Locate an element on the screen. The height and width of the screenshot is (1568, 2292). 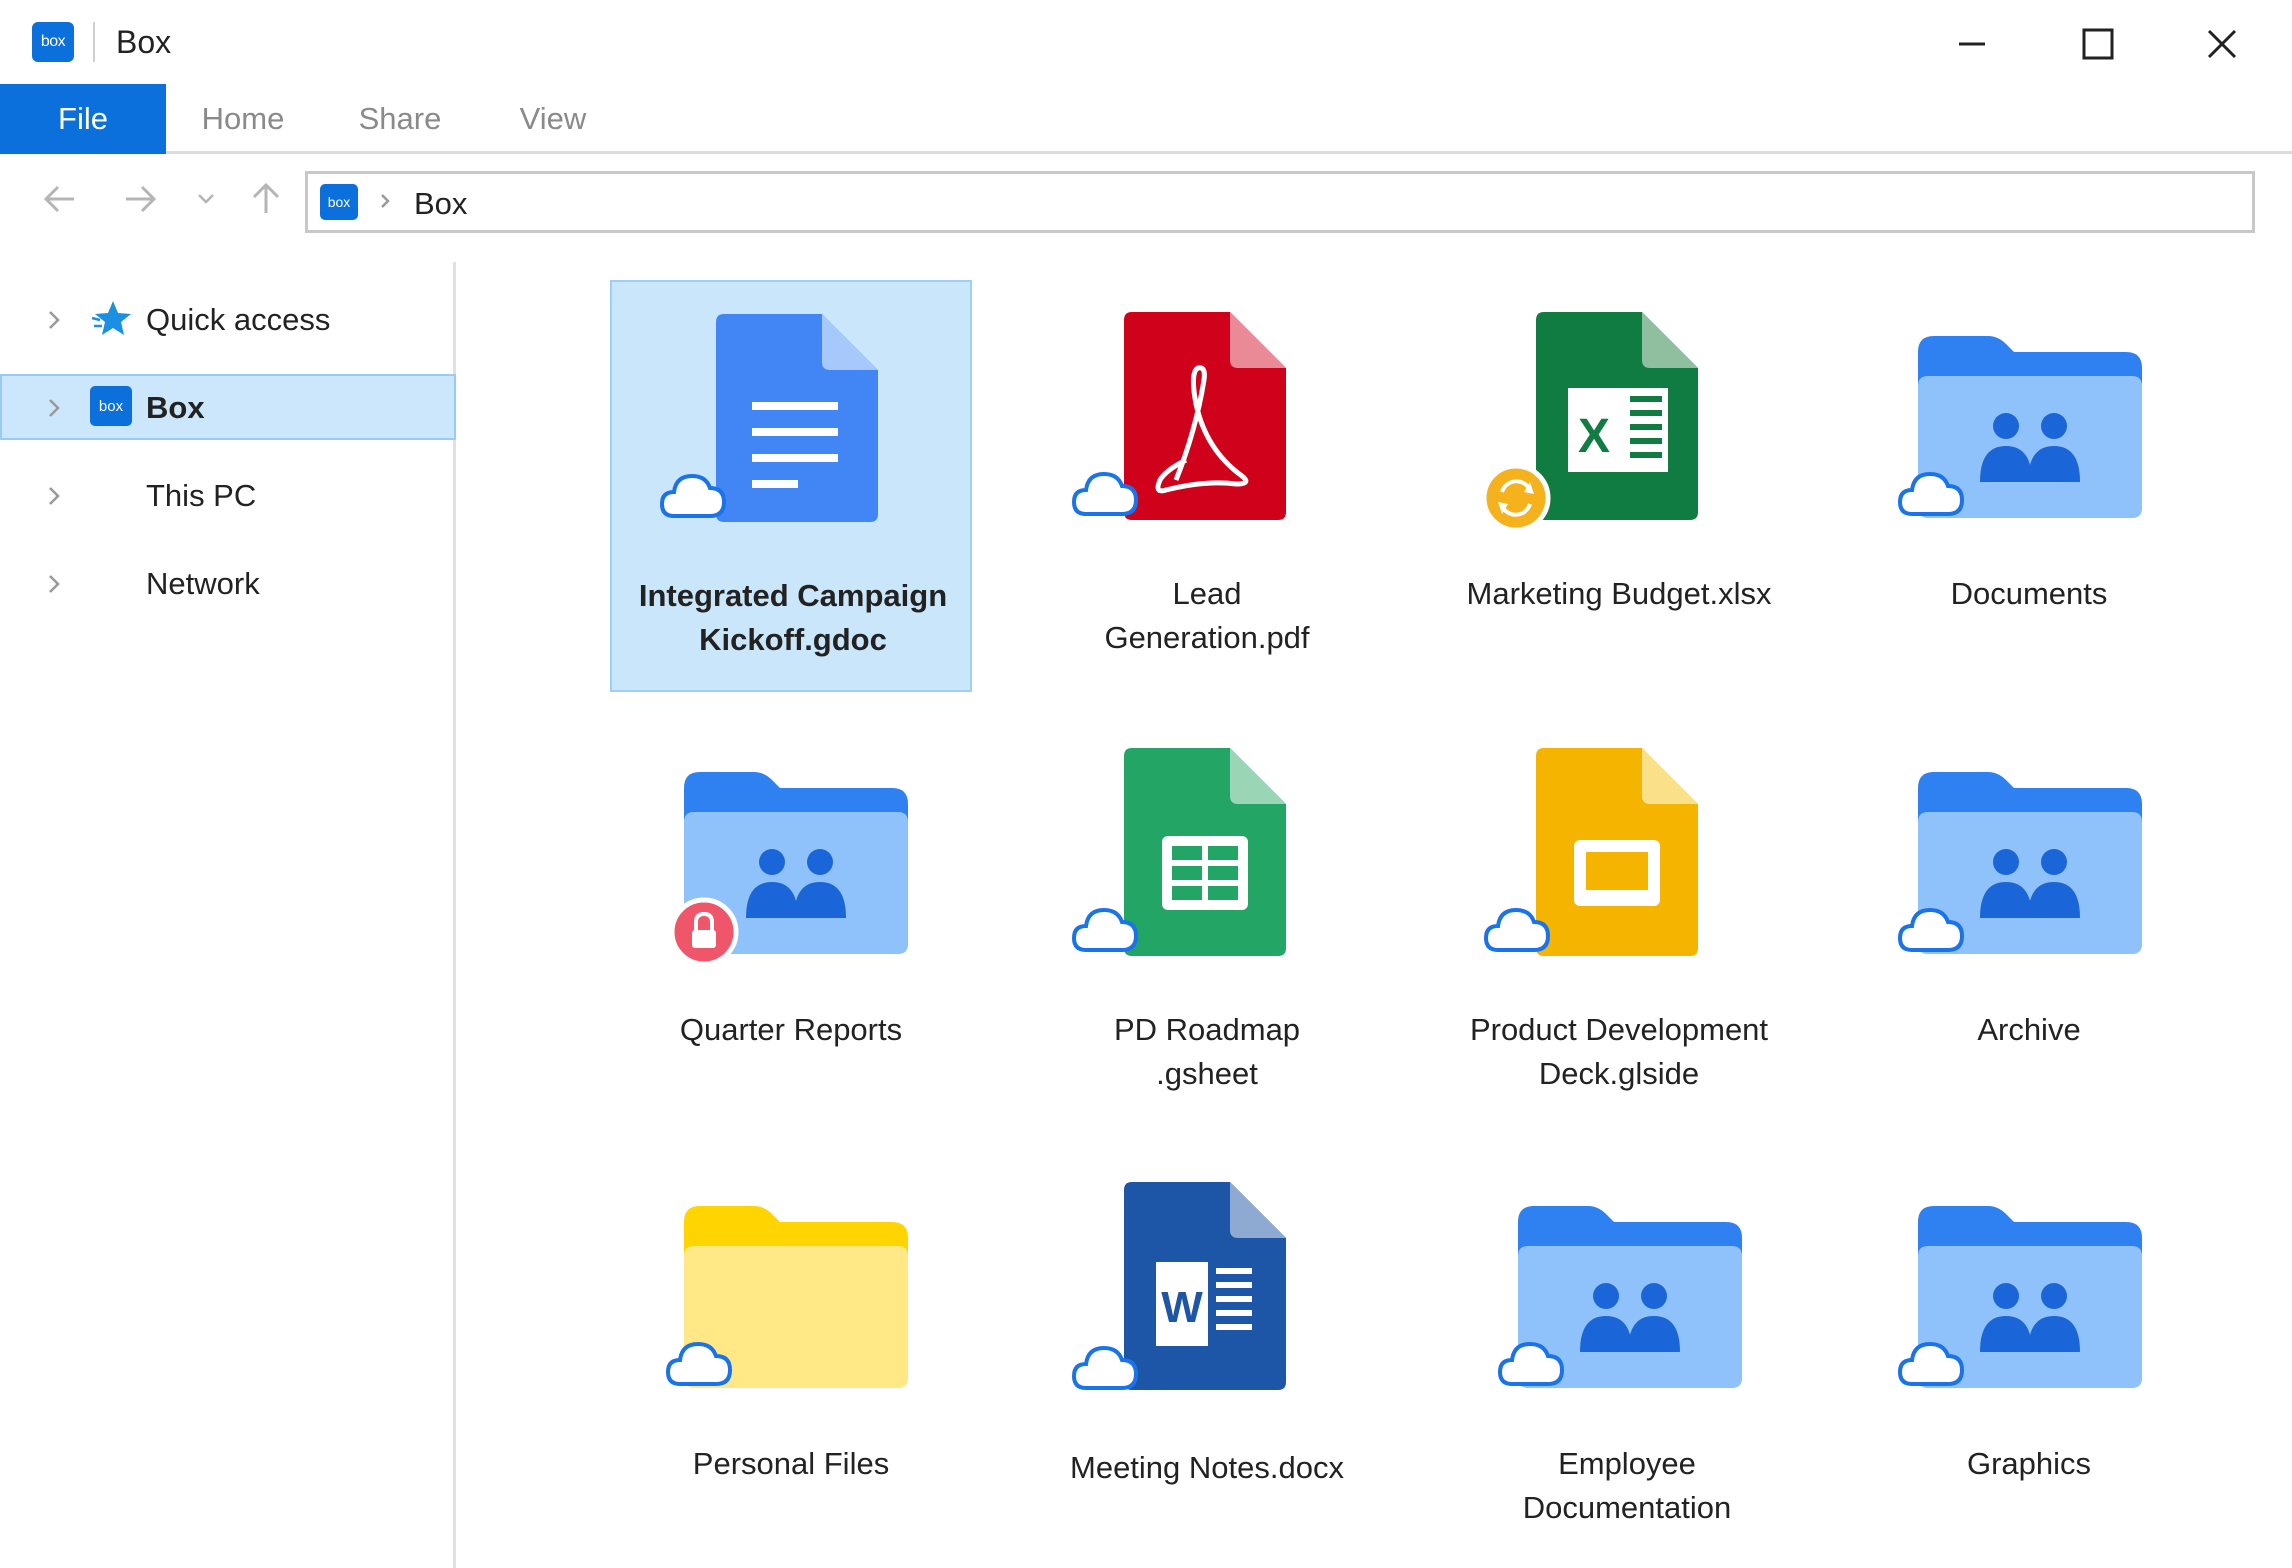
maximize-icon is located at coordinates (2098, 44).